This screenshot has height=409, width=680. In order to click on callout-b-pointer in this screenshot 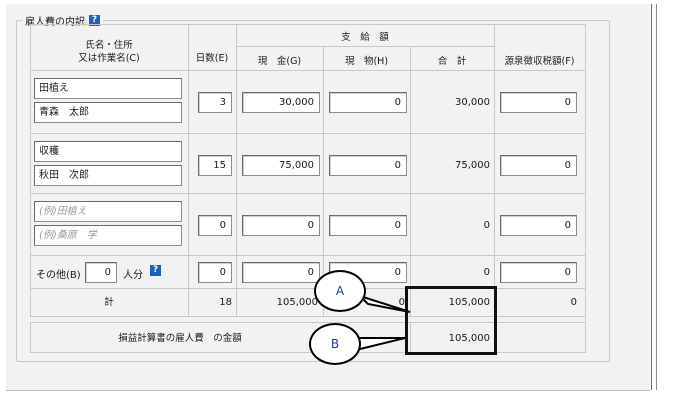, I will do `click(379, 344)`.